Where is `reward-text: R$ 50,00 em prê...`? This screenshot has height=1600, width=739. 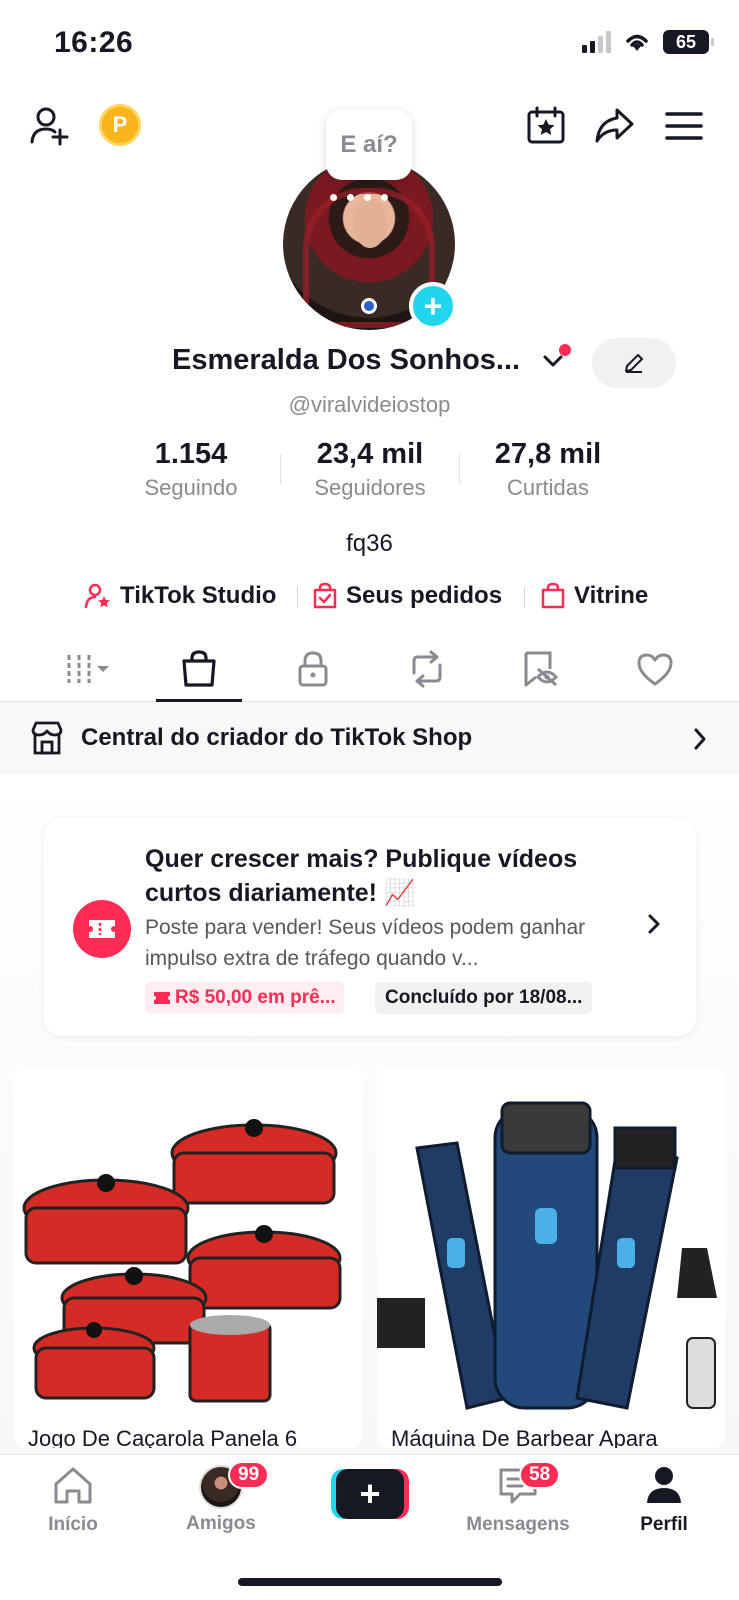
reward-text: R$ 50,00 em prê... is located at coordinates (255, 997).